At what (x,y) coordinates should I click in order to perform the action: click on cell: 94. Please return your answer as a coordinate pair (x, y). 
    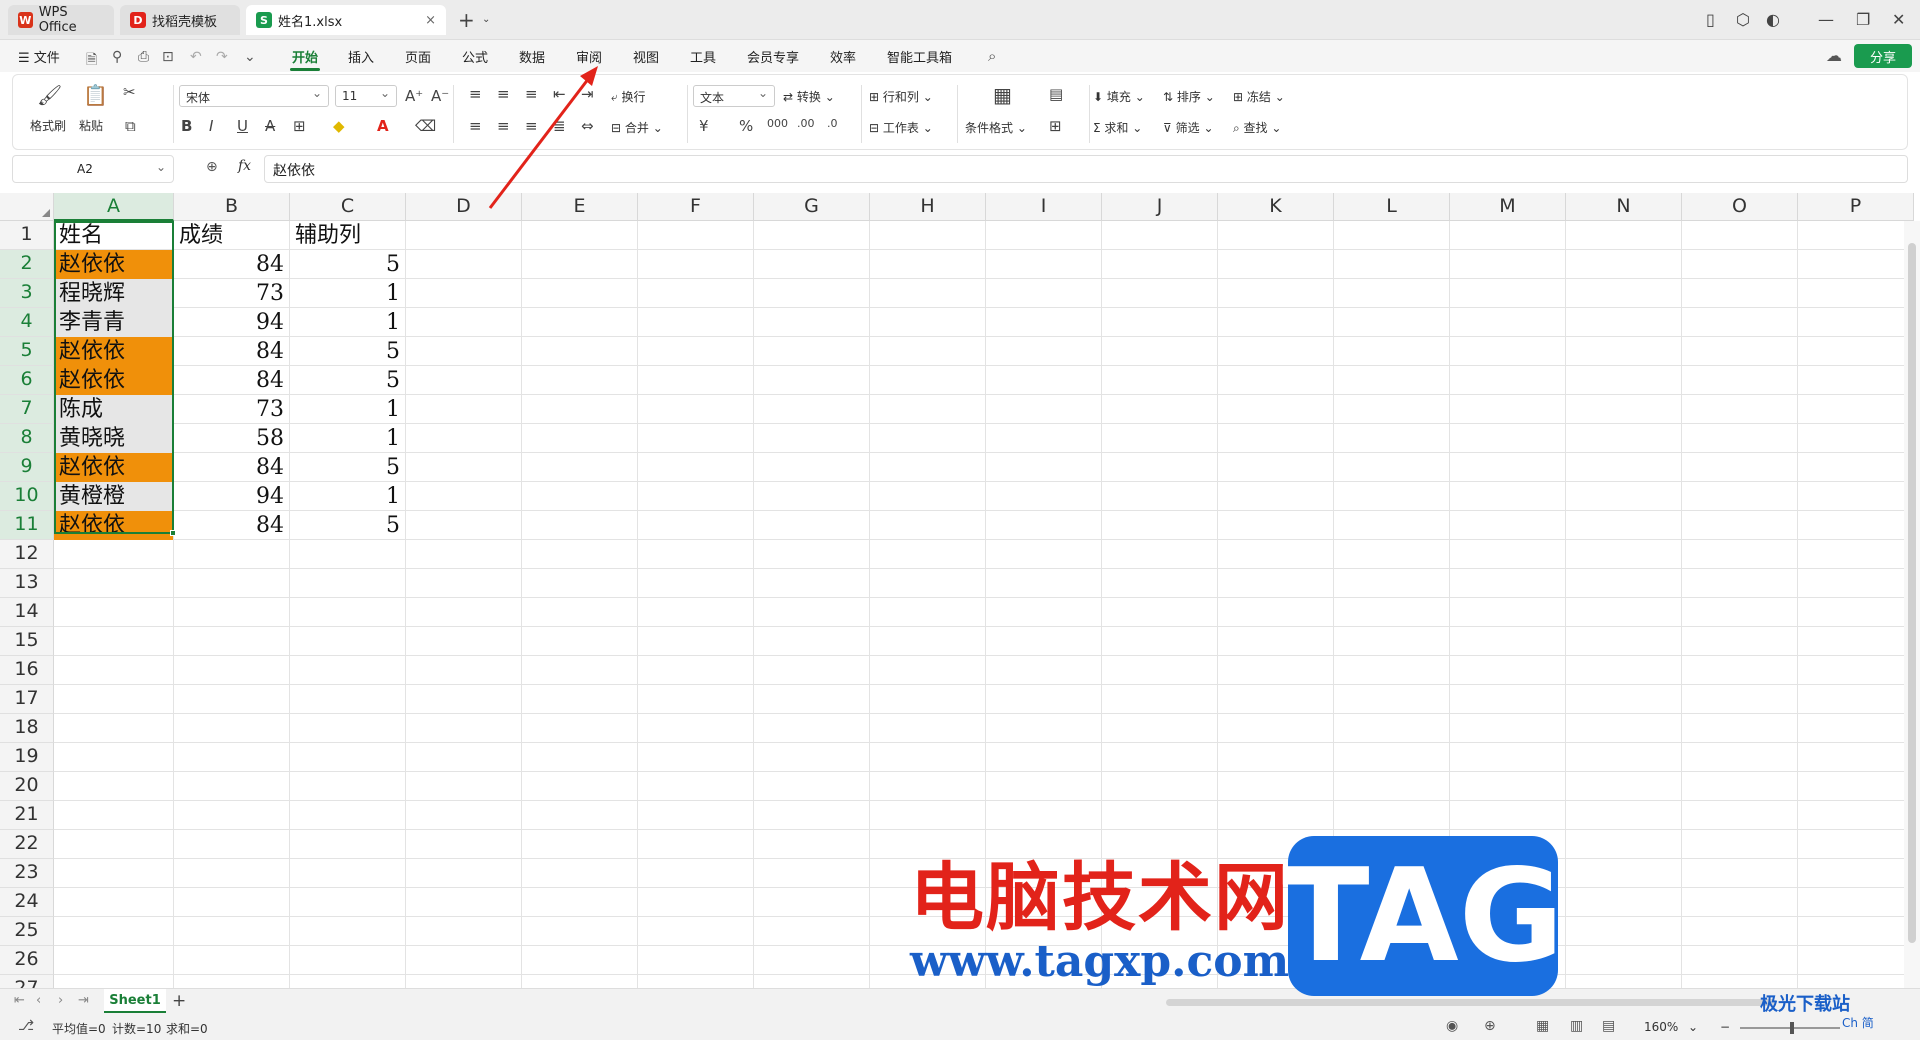
    Looking at the image, I should click on (231, 496).